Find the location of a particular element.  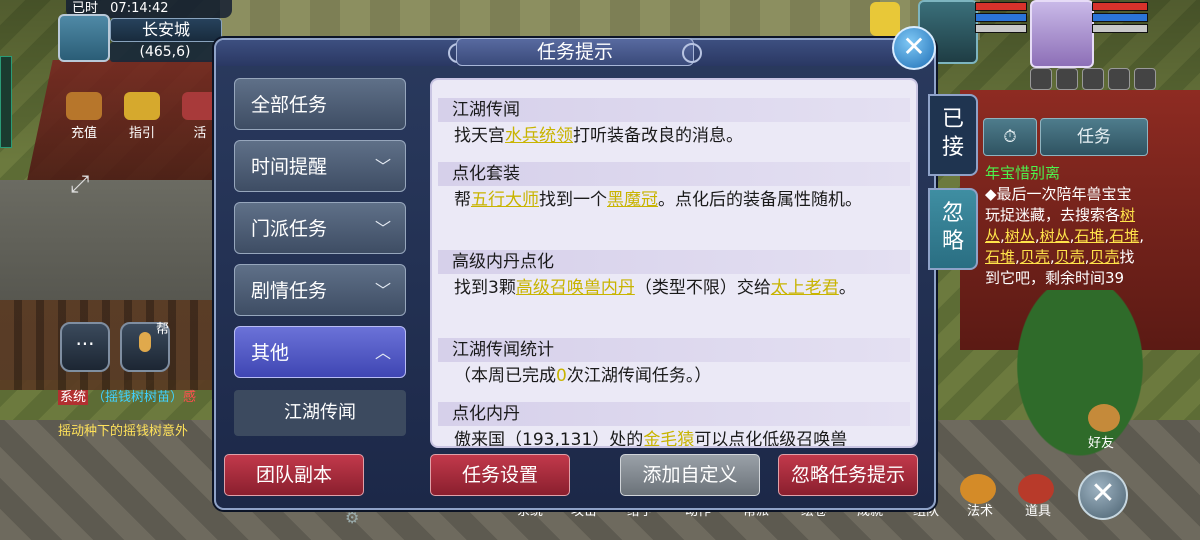

section-title: 高级内丹点化 is located at coordinates (674, 262).